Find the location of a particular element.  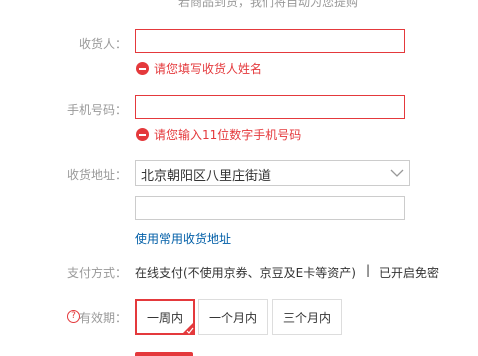

validity-option-label: 一个月内 is located at coordinates (232, 317).